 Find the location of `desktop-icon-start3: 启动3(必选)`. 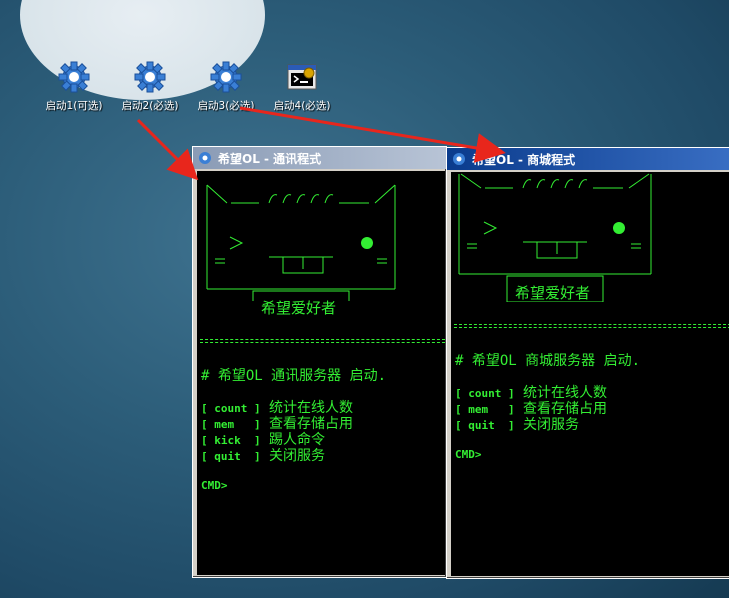

desktop-icon-start3: 启动3(必选) is located at coordinates (226, 86).